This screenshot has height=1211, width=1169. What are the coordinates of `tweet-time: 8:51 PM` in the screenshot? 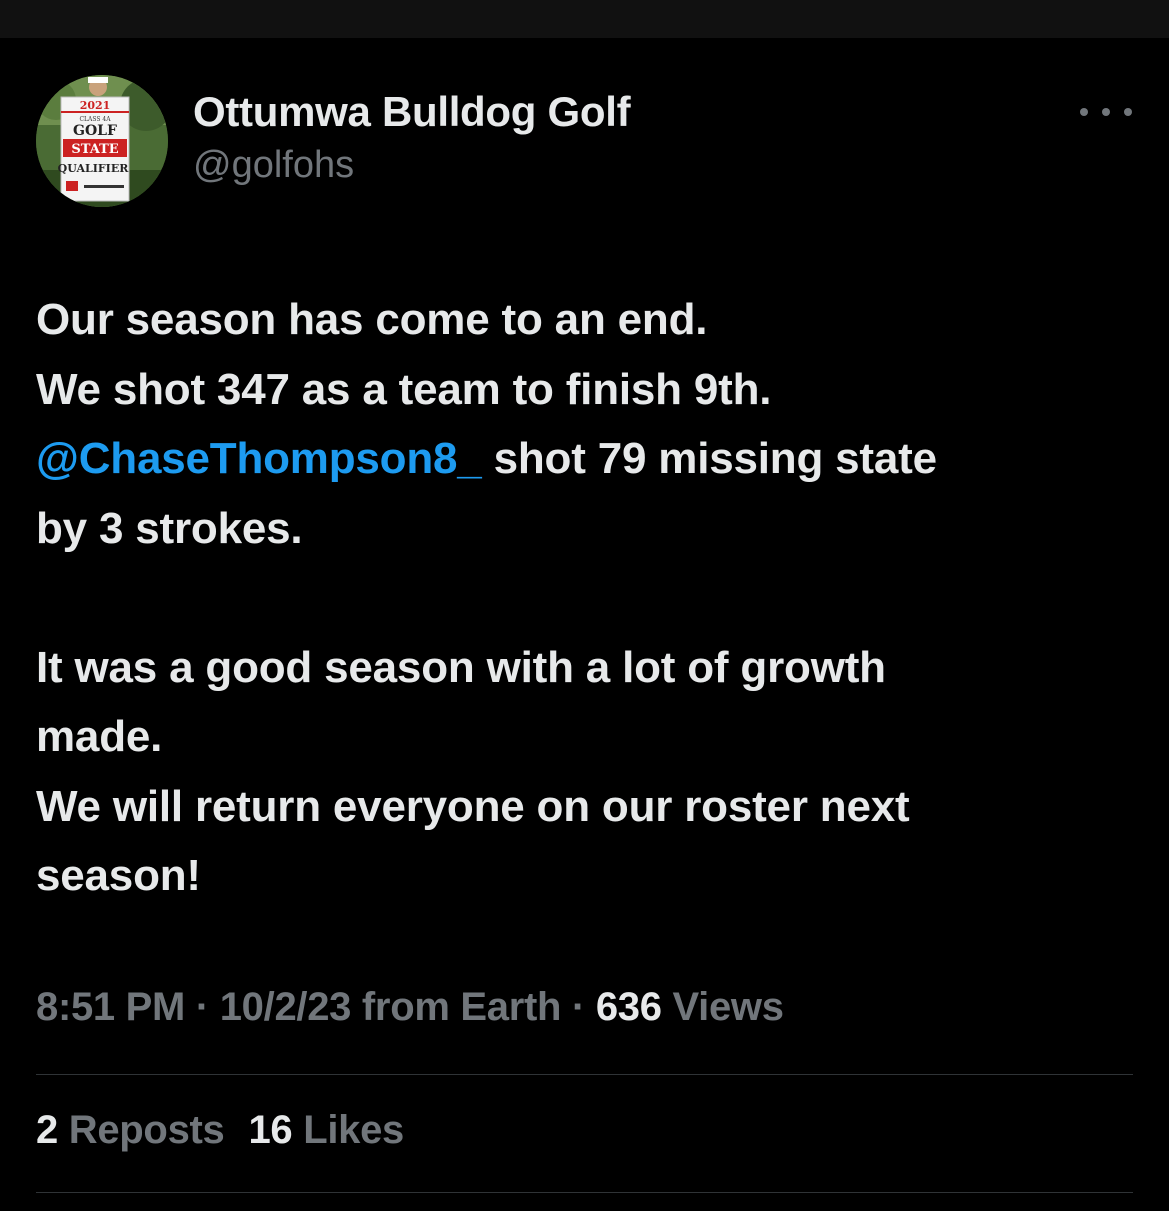 It's located at (110, 1007).